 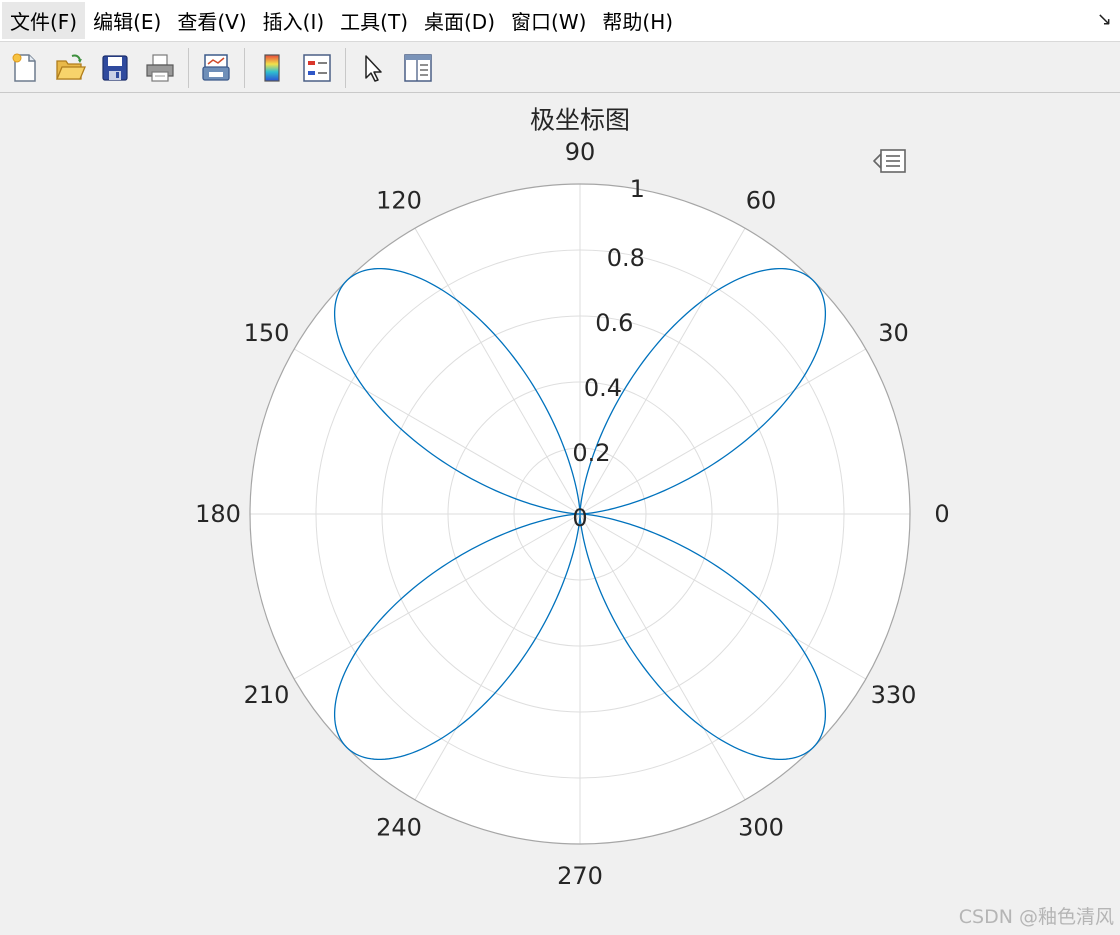 What do you see at coordinates (399, 828) in the screenshot?
I see `theta-tick-label: 240` at bounding box center [399, 828].